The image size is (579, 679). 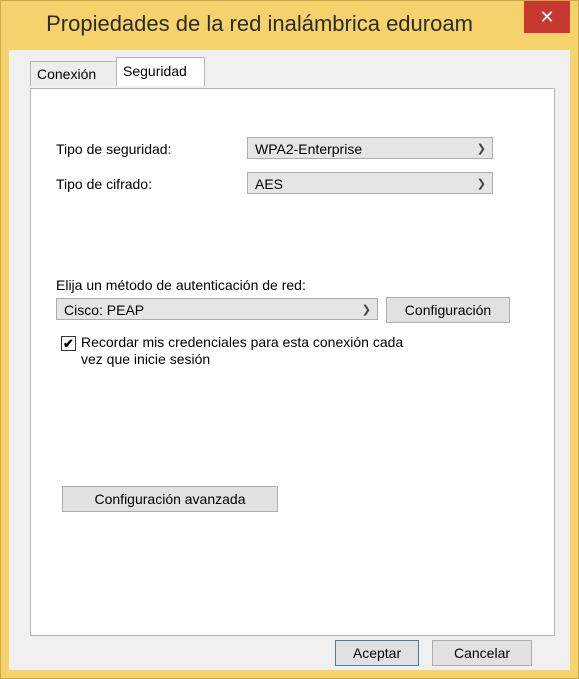 I want to click on cancel-button: Cancelar, so click(x=482, y=653).